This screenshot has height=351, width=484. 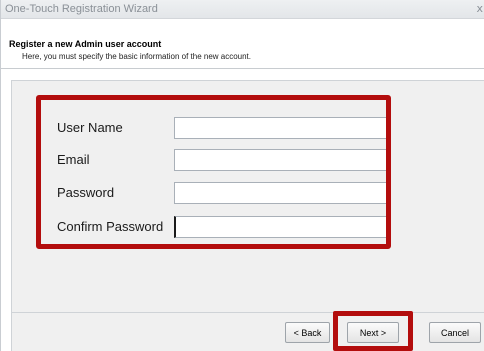 What do you see at coordinates (110, 226) in the screenshot?
I see `confirm-password-label: Confirm Password` at bounding box center [110, 226].